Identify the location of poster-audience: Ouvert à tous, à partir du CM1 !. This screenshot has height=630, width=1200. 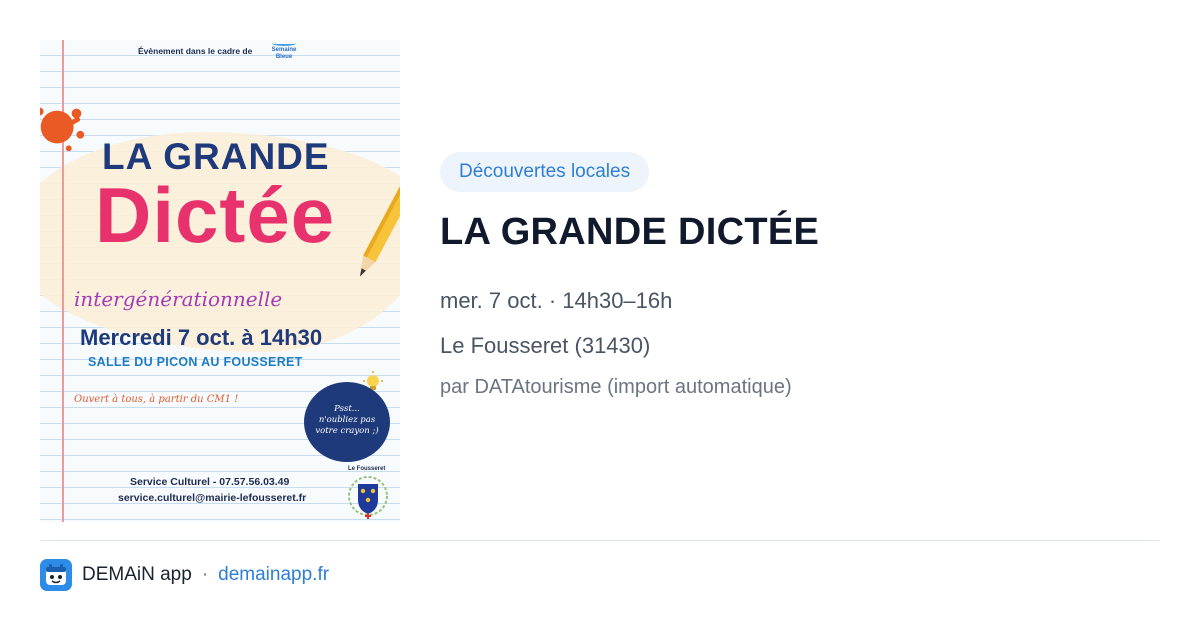
(156, 399).